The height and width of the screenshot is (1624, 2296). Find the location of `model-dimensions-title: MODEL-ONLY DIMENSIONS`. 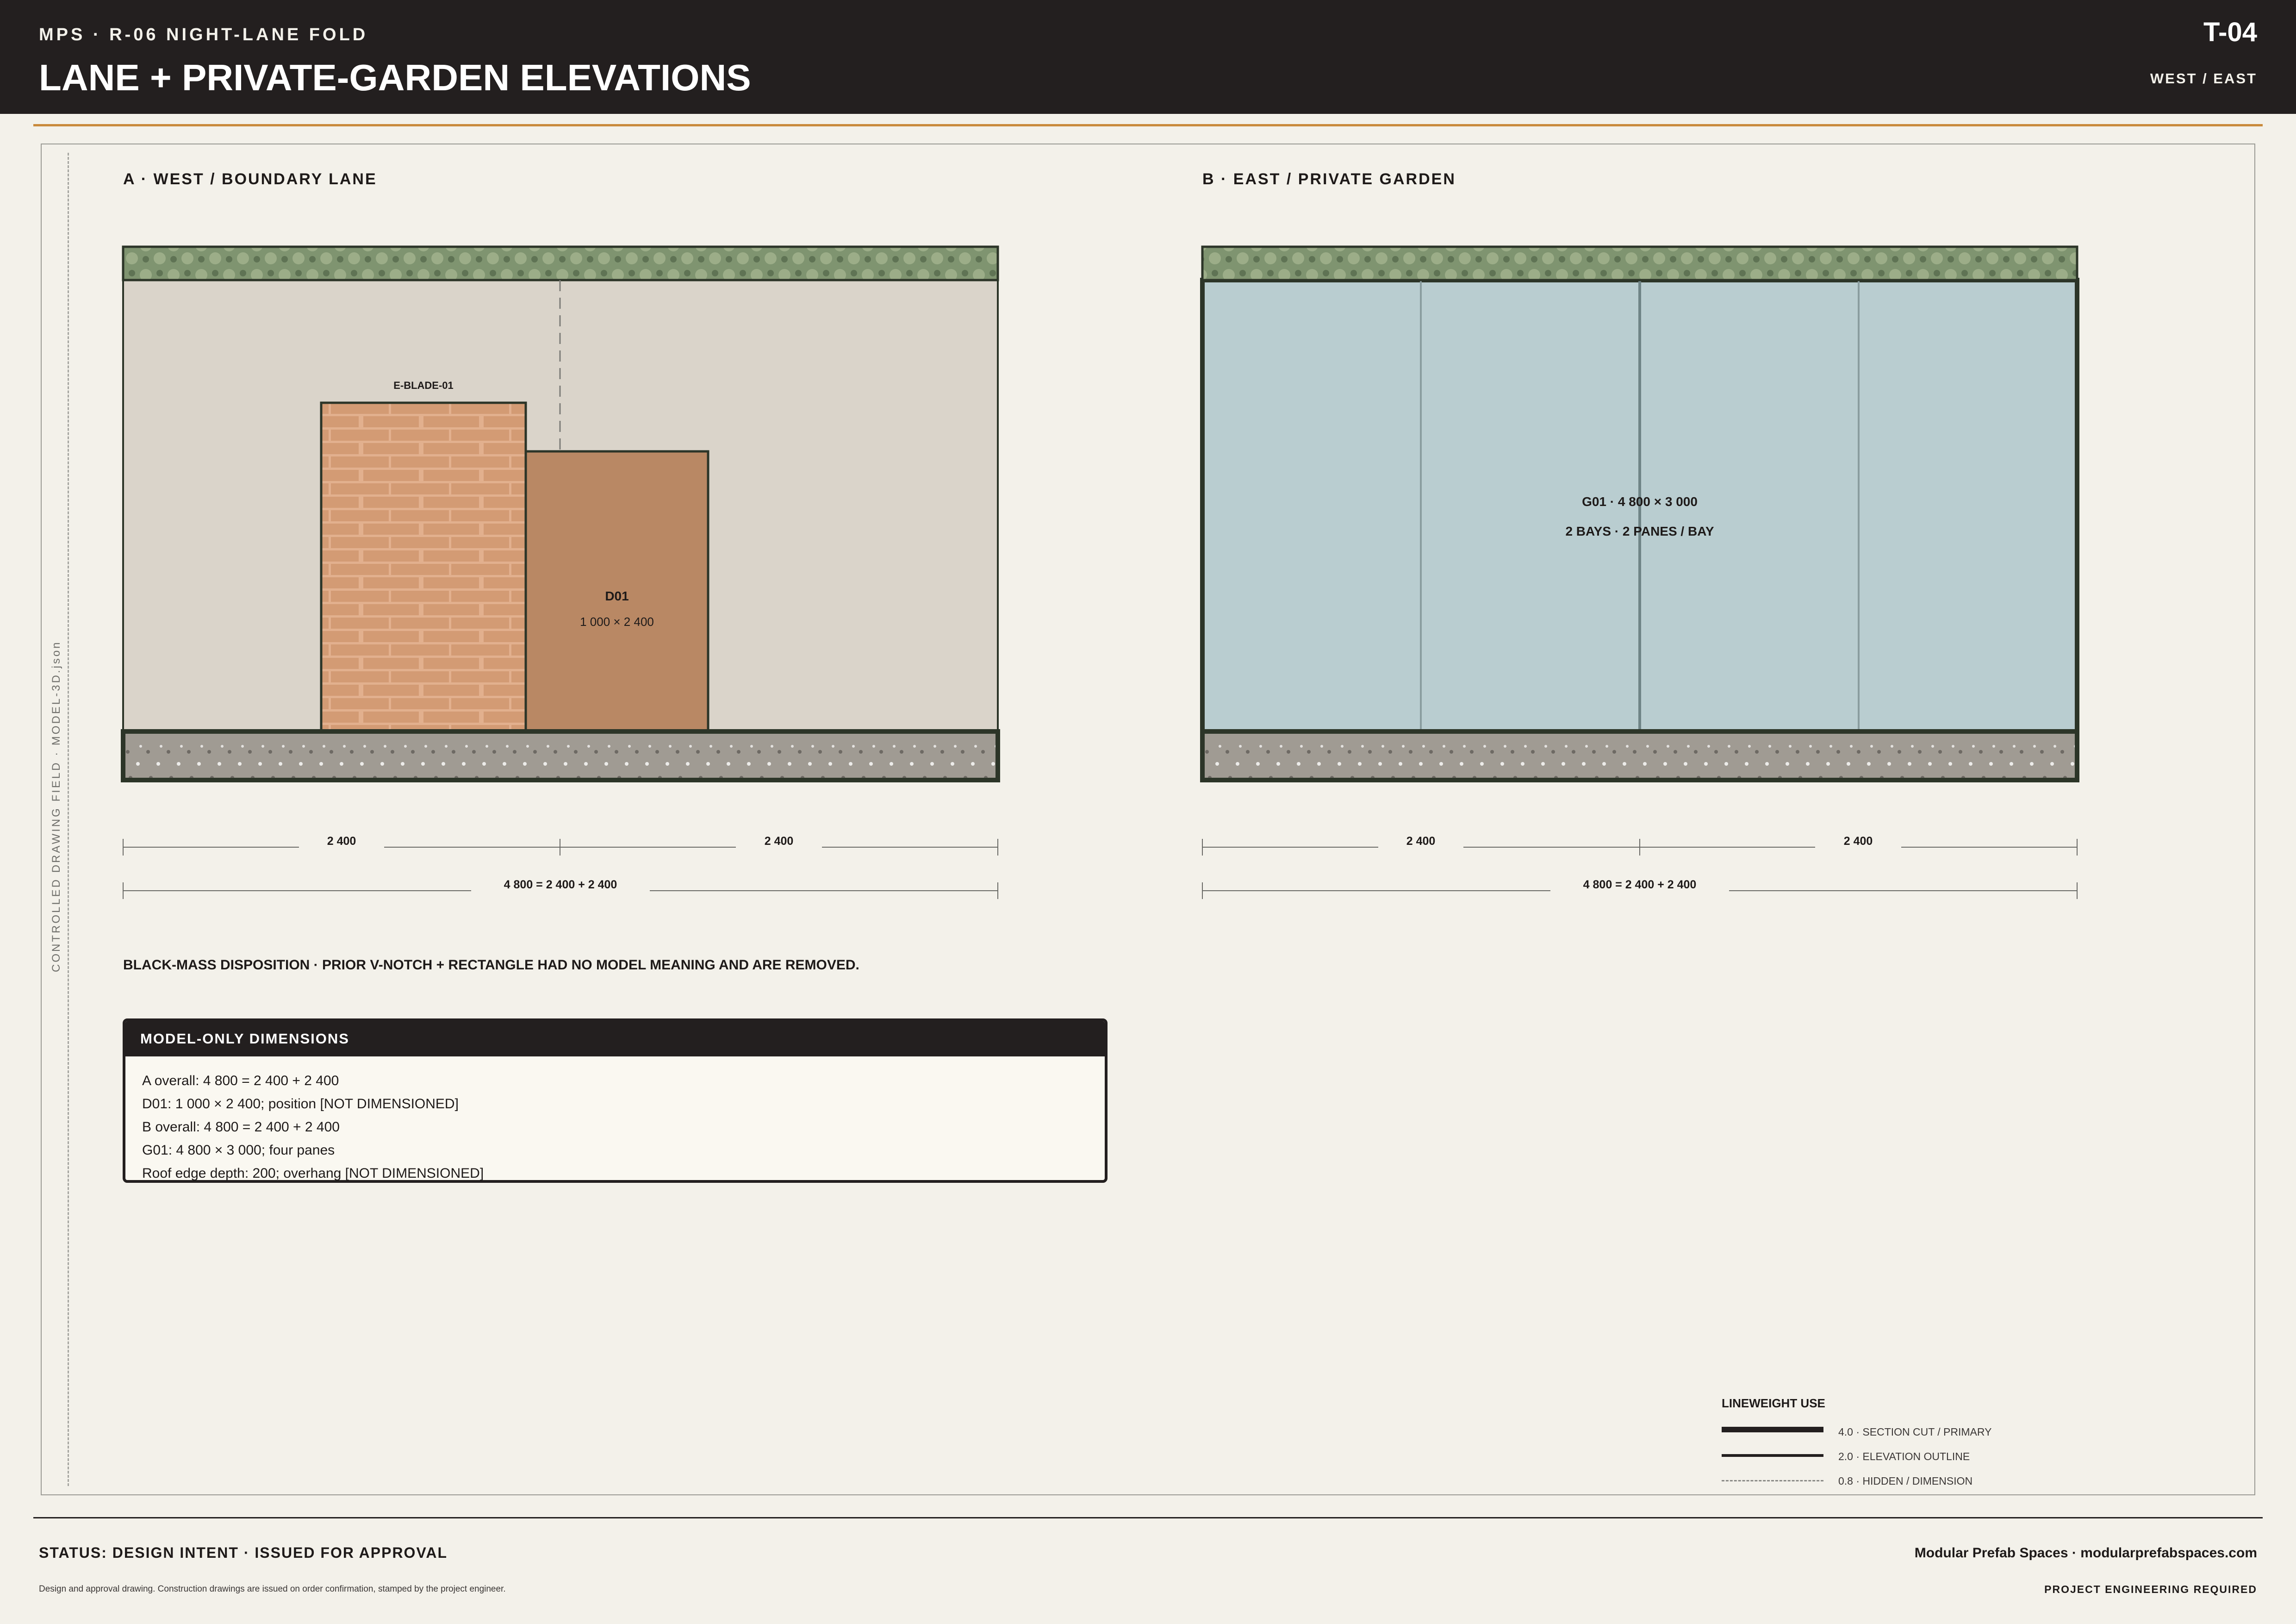

model-dimensions-title: MODEL-ONLY DIMENSIONS is located at coordinates (615, 1038).